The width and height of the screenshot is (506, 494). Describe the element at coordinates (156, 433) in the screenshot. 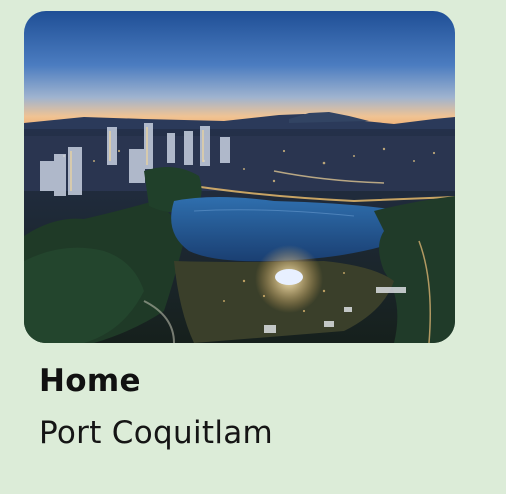

I see `card-subtitle: Port Coquitlam` at that location.